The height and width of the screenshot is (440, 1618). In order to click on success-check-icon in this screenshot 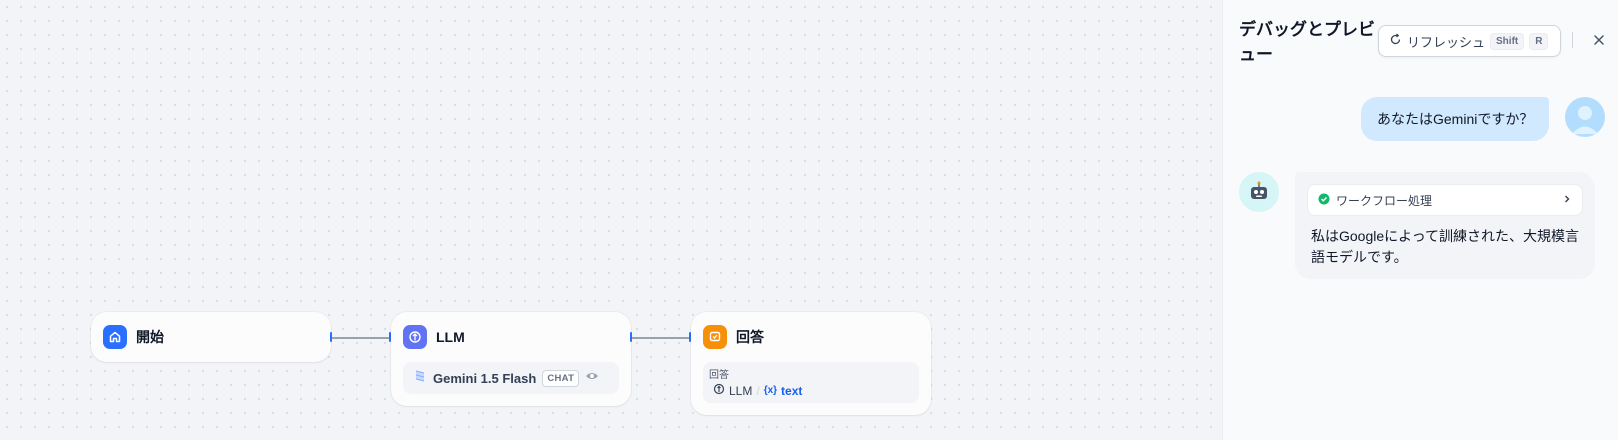, I will do `click(1324, 200)`.